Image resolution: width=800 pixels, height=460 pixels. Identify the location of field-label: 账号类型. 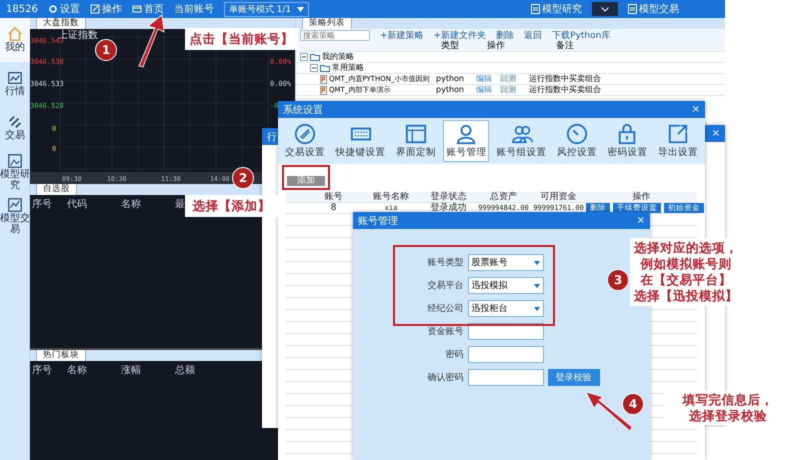
(445, 262).